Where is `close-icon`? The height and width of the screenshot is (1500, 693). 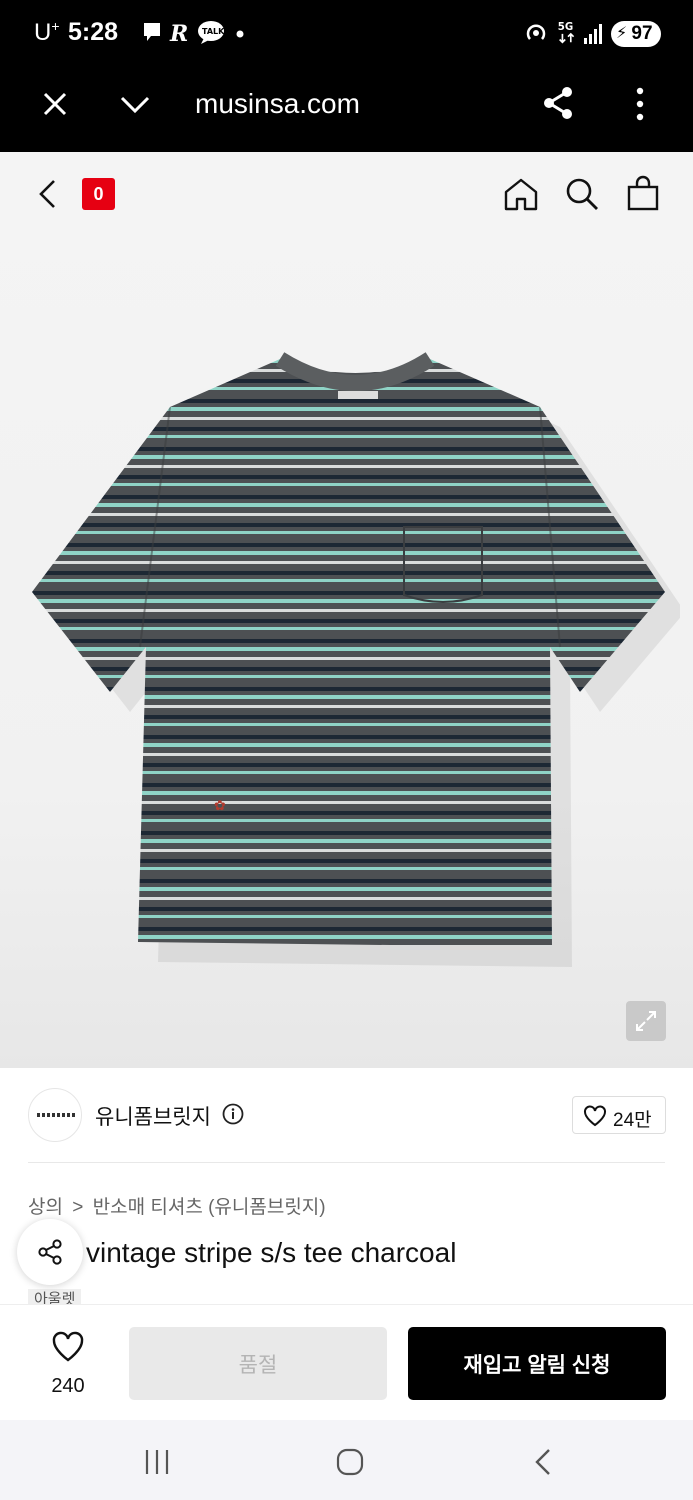 close-icon is located at coordinates (55, 104).